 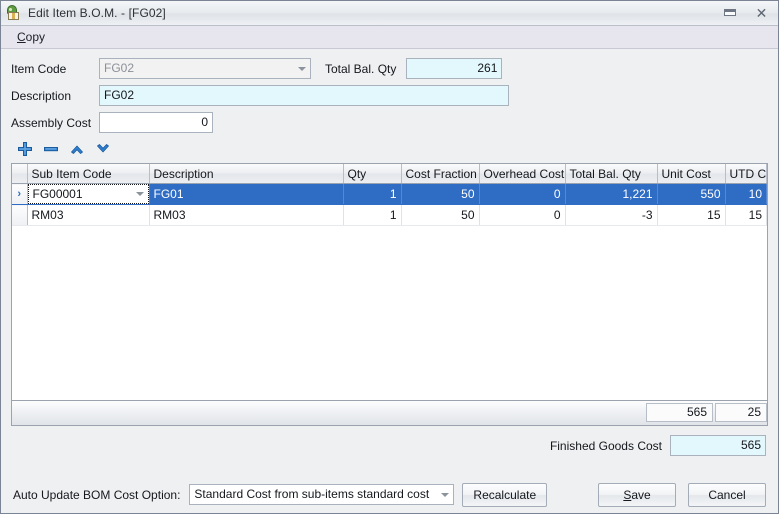 I want to click on menu-item-copy: Copy, so click(x=31, y=37).